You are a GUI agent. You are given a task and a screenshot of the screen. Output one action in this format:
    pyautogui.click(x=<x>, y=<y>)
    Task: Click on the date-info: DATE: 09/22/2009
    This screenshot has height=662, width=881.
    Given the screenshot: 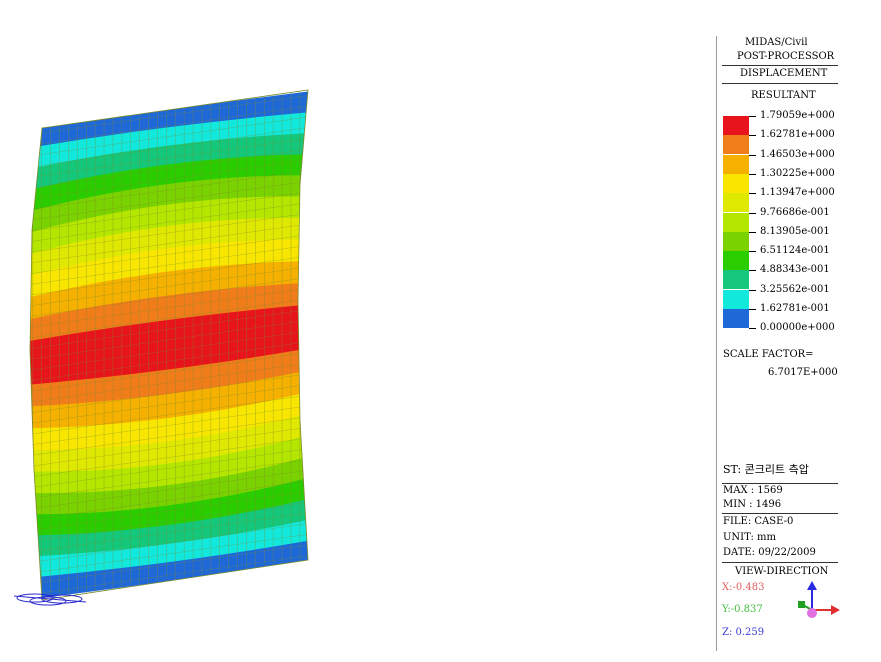 What is the action you would take?
    pyautogui.click(x=769, y=552)
    